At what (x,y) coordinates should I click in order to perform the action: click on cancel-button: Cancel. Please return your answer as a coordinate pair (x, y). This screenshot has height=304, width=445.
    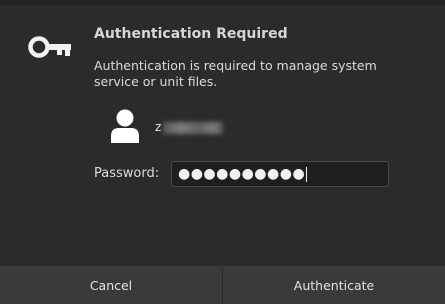
    Looking at the image, I should click on (111, 285).